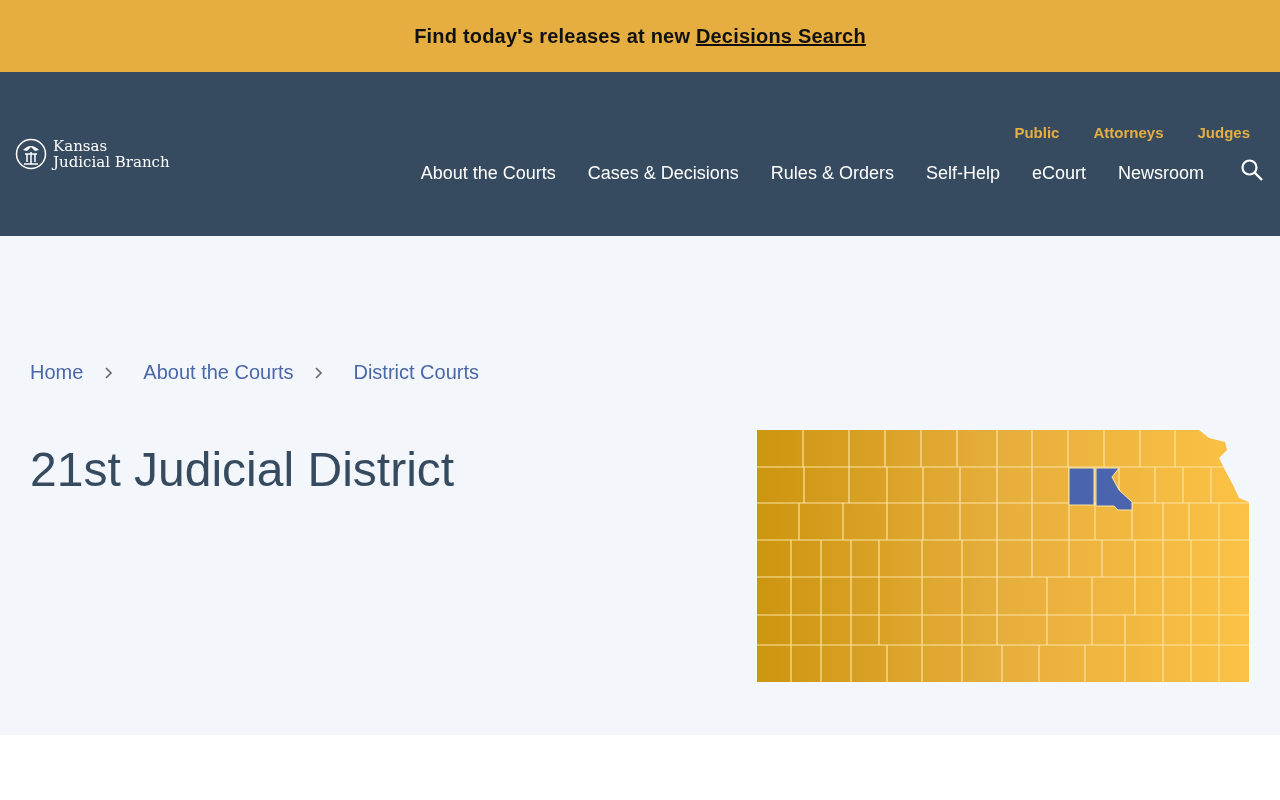  What do you see at coordinates (218, 372) in the screenshot?
I see `breadcrumb-link: About the Courts` at bounding box center [218, 372].